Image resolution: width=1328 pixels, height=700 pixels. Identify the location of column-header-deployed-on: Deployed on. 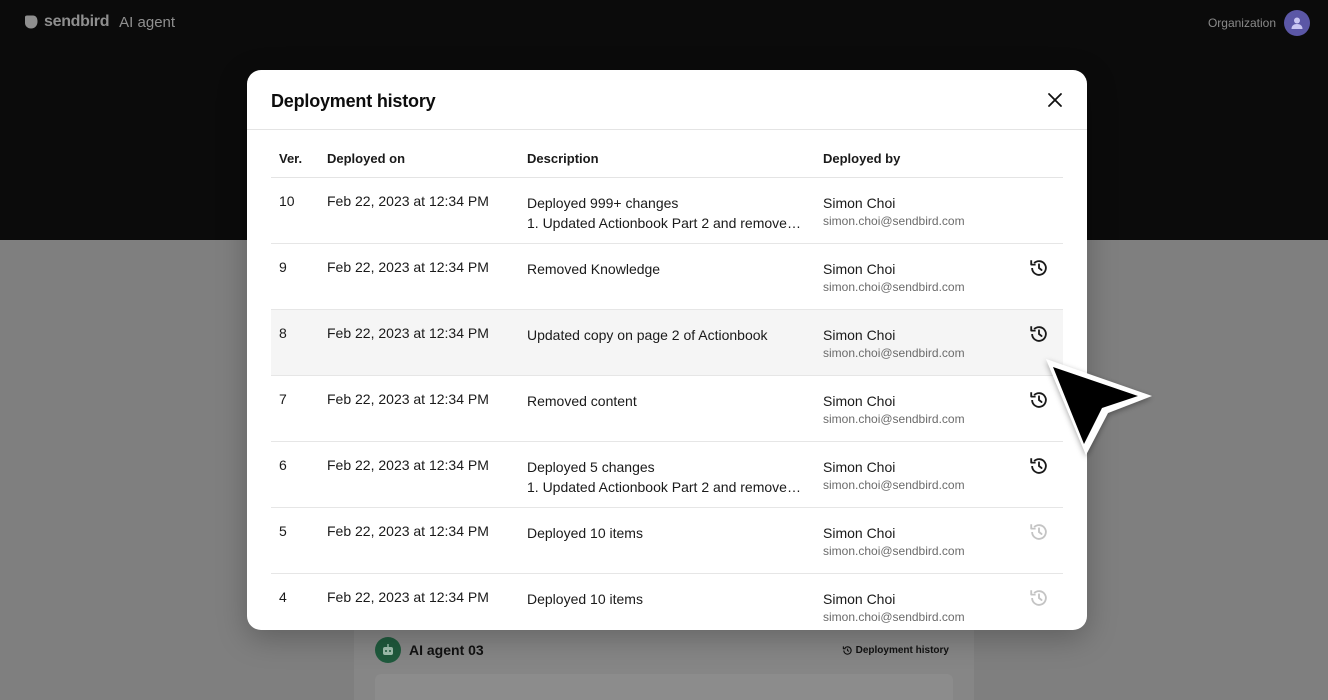
(366, 158).